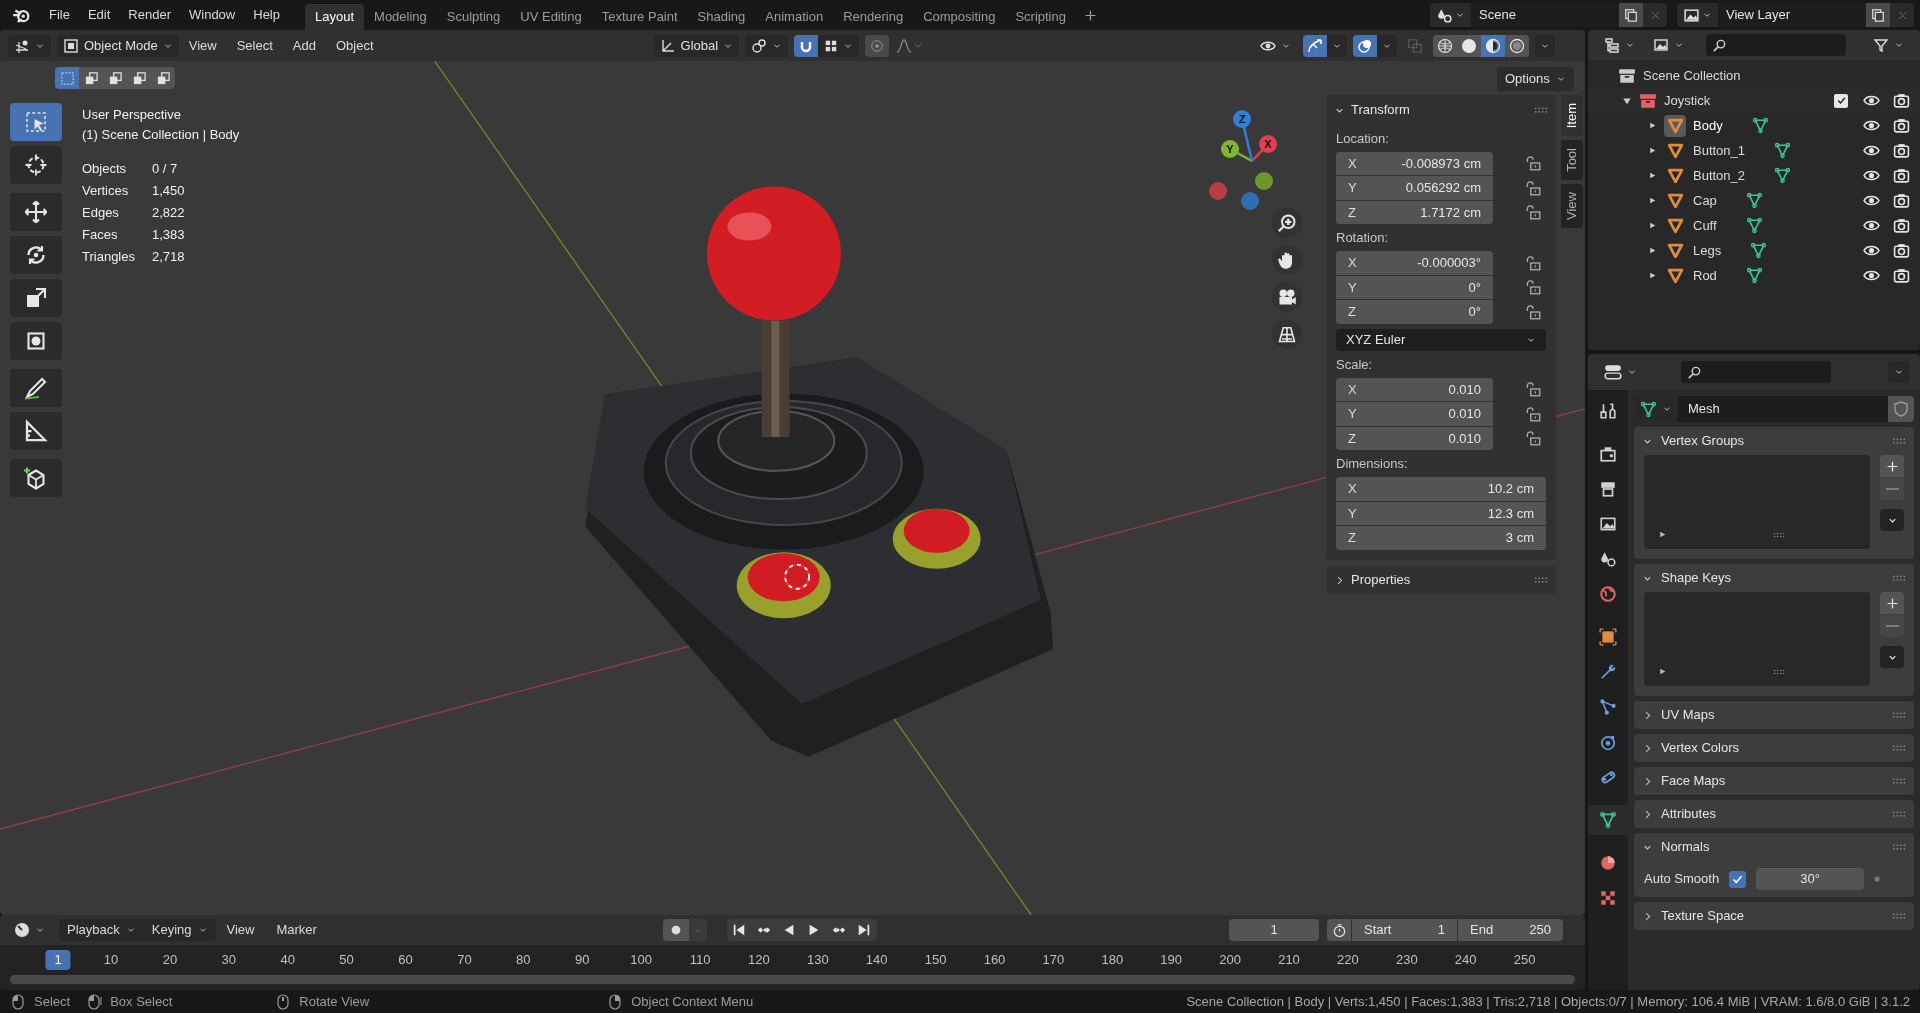 The width and height of the screenshot is (1920, 1013). Describe the element at coordinates (1414, 212) in the screenshot. I see `number-field: Z 1.7172 cm` at that location.